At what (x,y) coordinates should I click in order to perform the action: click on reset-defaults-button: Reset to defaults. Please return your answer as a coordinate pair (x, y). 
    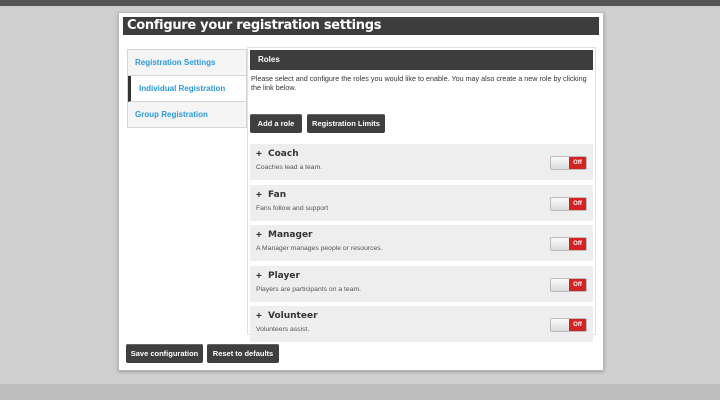
    Looking at the image, I should click on (243, 353).